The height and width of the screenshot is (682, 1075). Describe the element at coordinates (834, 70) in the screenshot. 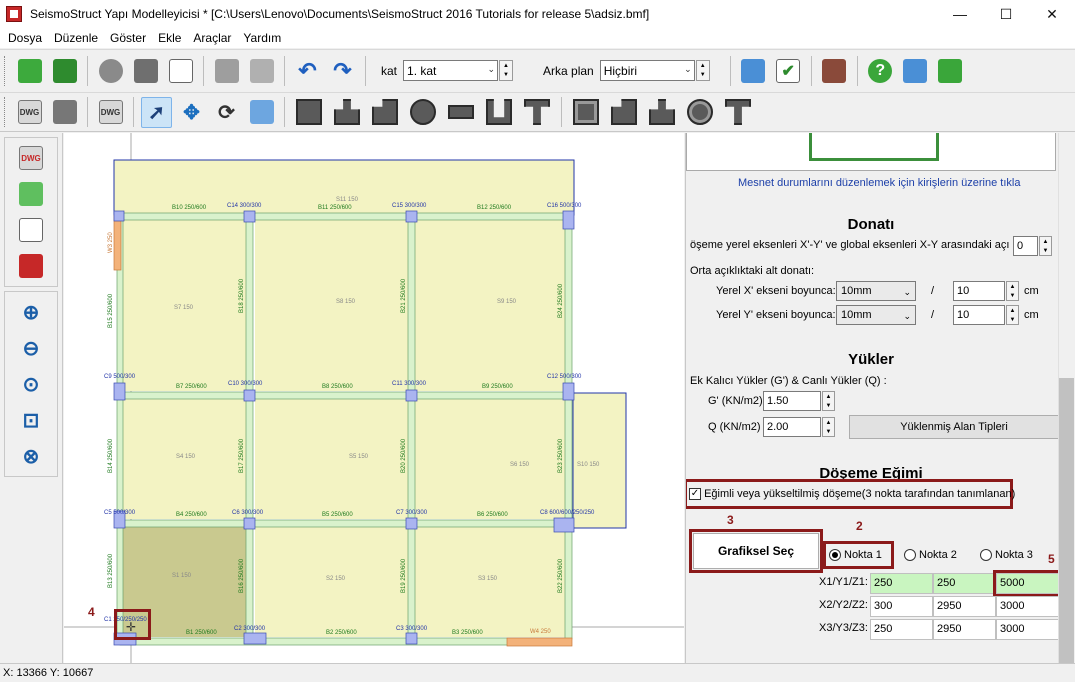

I see `structure-view-button` at that location.